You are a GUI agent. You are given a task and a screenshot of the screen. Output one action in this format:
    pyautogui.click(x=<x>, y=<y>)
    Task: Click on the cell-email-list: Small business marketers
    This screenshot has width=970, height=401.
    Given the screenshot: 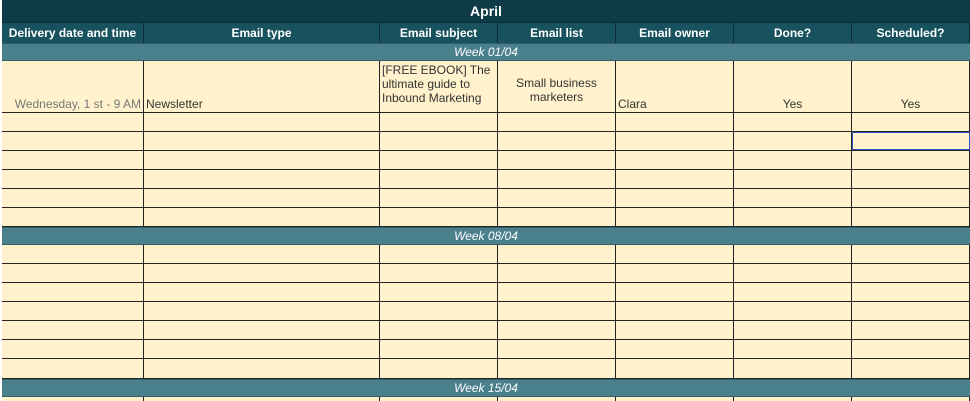 What is the action you would take?
    pyautogui.click(x=557, y=86)
    